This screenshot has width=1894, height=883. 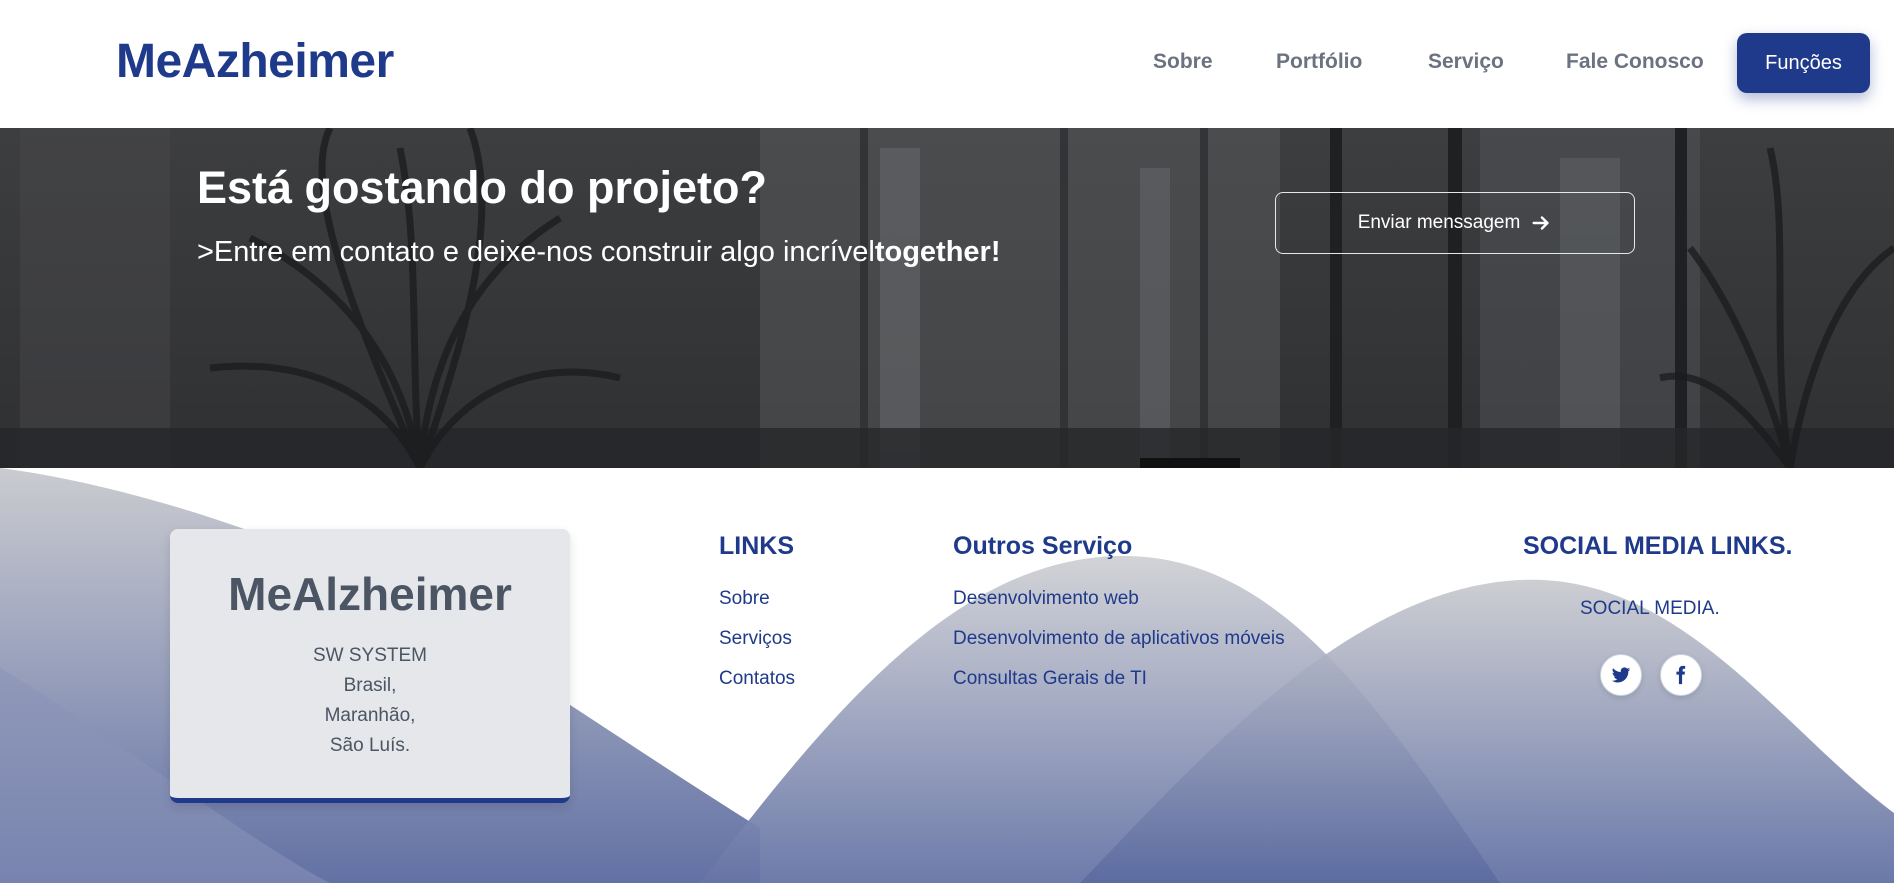 What do you see at coordinates (1119, 639) in the screenshot?
I see `service-link-mobile: Desenvolvimento de aplicativos móveis` at bounding box center [1119, 639].